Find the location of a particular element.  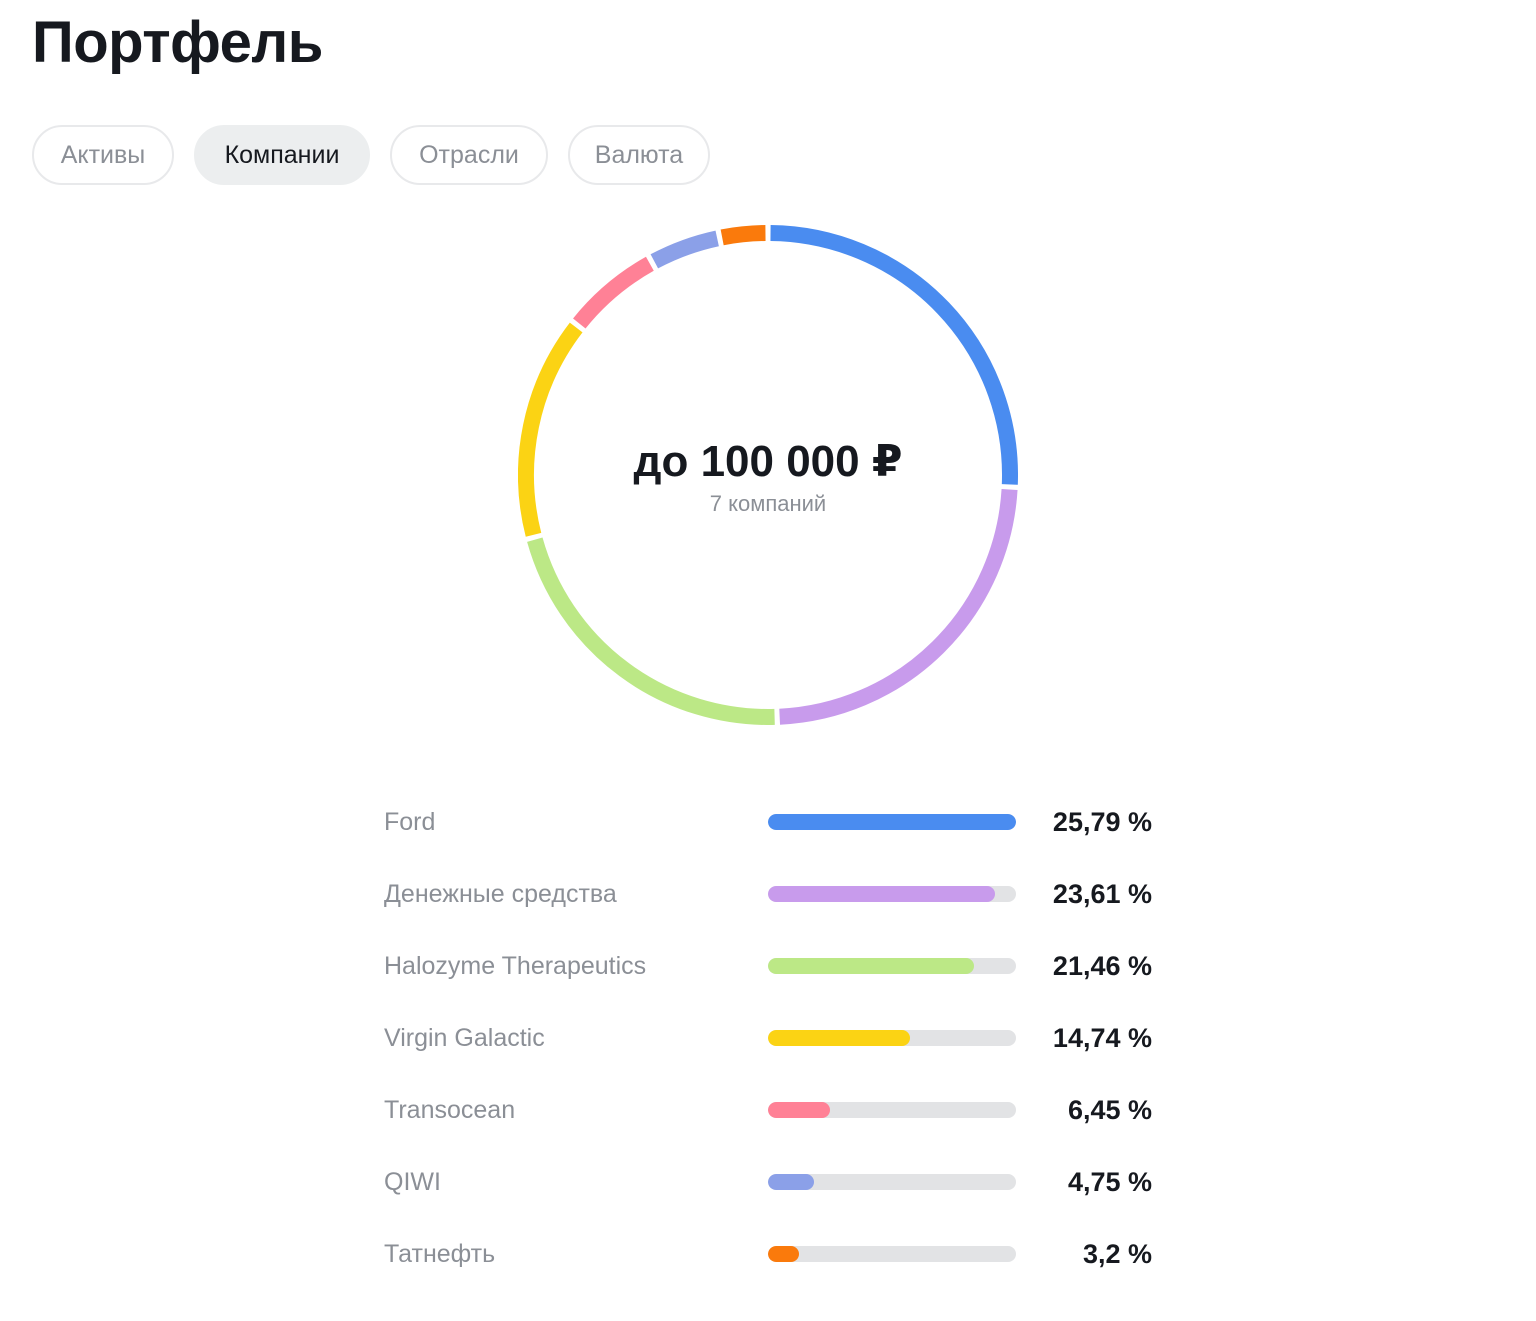

legend-row: QIWI 4,75 % is located at coordinates (768, 1182).